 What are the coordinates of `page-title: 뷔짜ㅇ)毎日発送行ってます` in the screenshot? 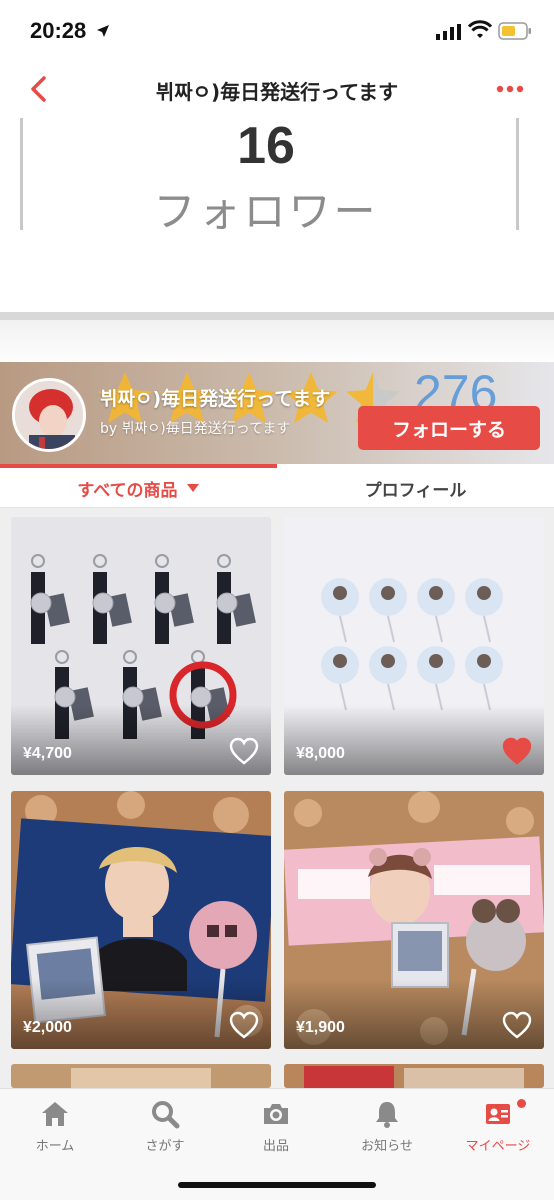 It's located at (277, 92).